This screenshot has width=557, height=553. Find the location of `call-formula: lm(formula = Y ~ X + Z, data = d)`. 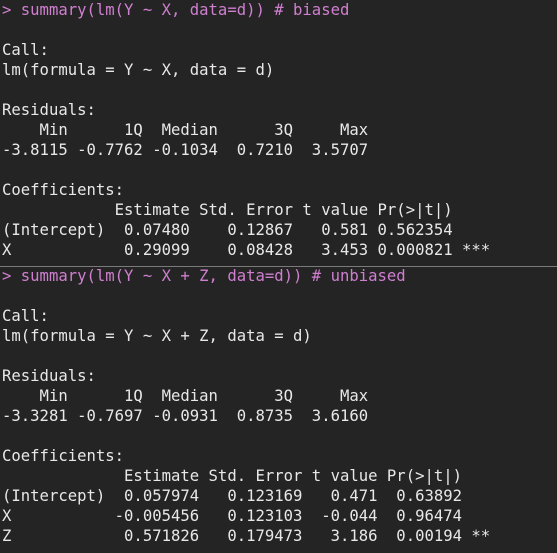

call-formula: lm(formula = Y ~ X + Z, data = d) is located at coordinates (157, 336).